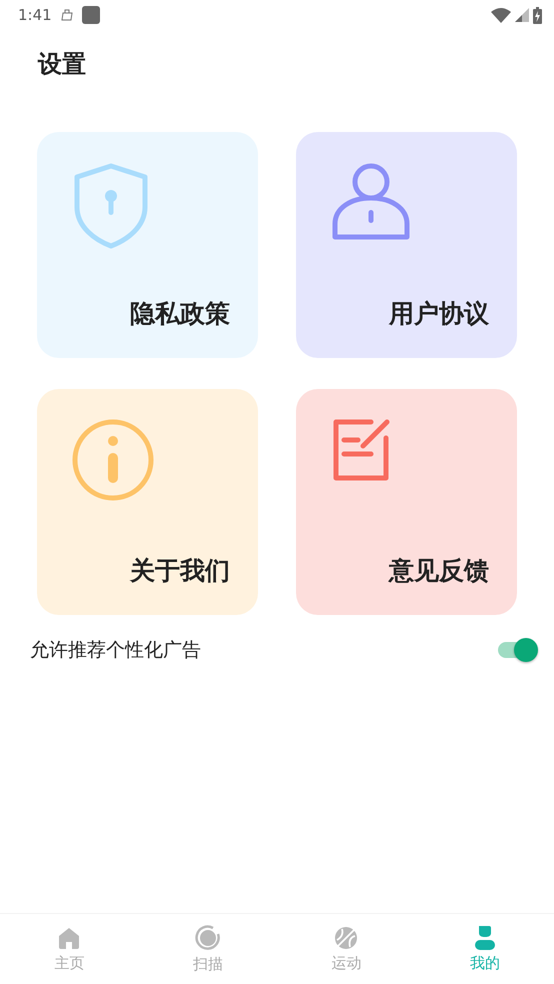 This screenshot has height=984, width=554. Describe the element at coordinates (346, 938) in the screenshot. I see `ball-icon` at that location.